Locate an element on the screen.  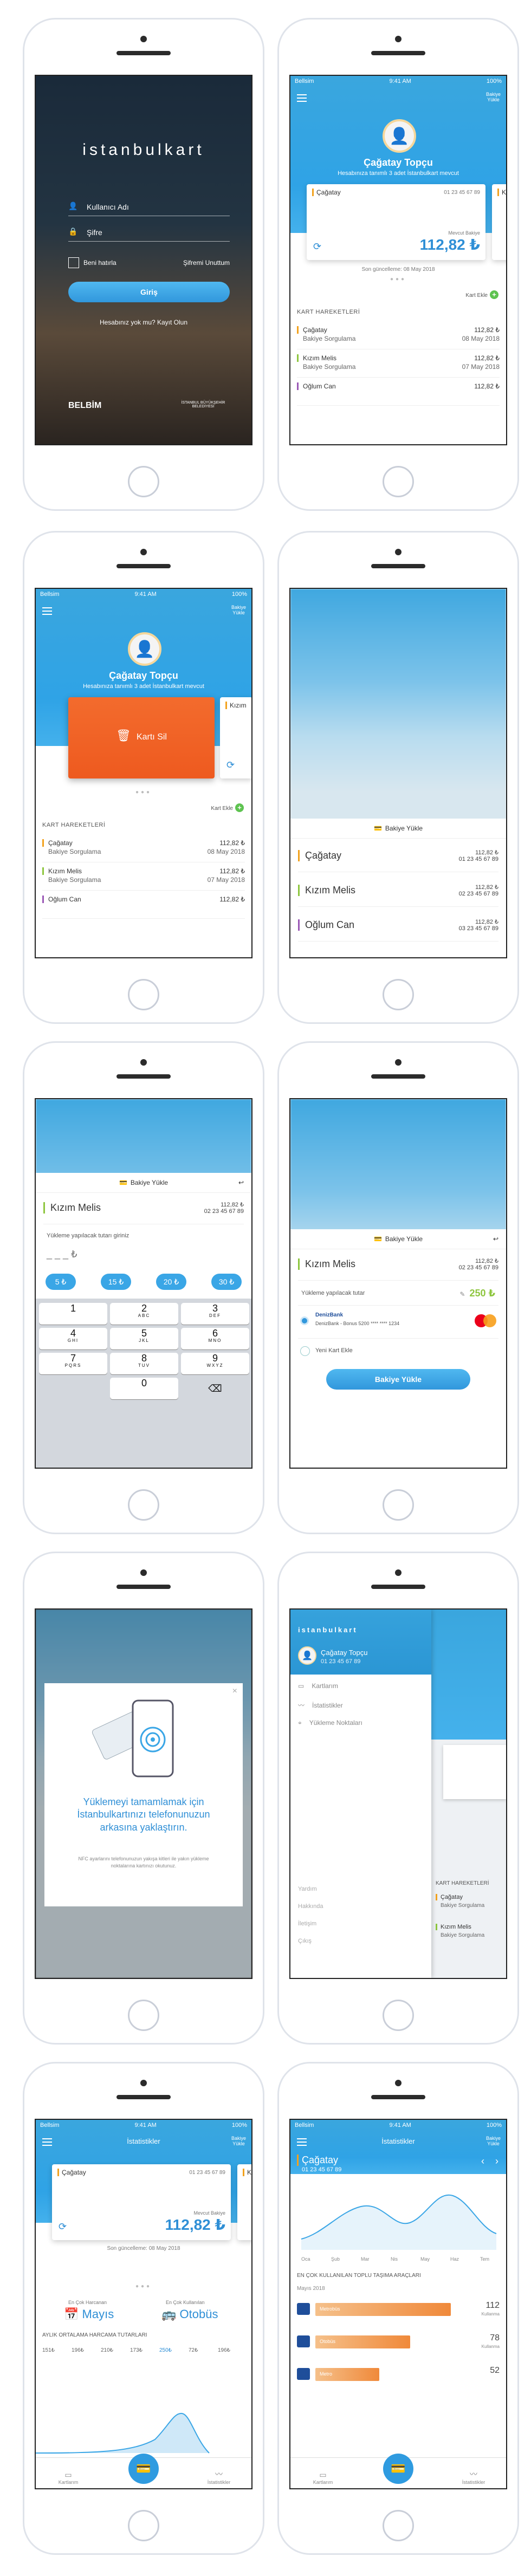
usage-count: 78 is located at coordinates (495, 2338).